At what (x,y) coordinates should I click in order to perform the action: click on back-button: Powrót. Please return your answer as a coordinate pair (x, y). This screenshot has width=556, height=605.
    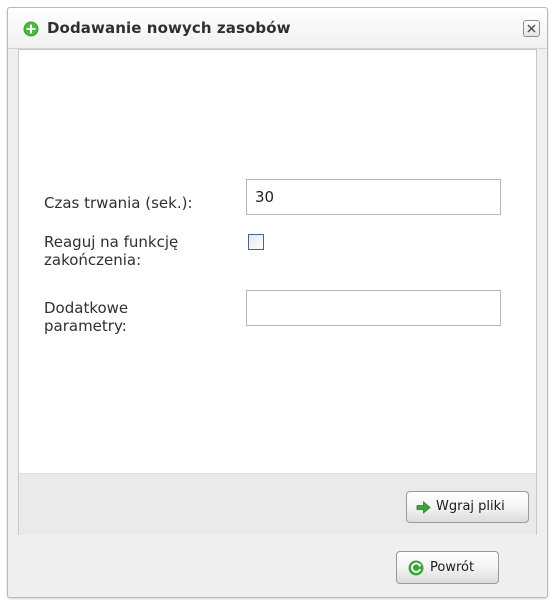
    Looking at the image, I should click on (447, 567).